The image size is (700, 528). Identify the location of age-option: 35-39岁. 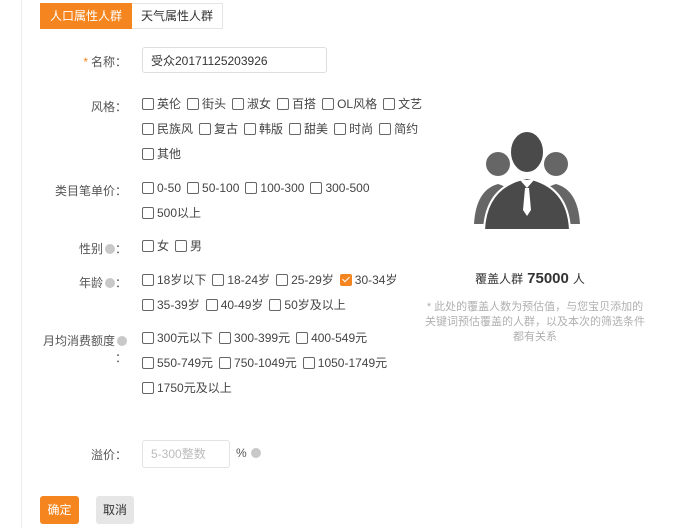
(171, 304).